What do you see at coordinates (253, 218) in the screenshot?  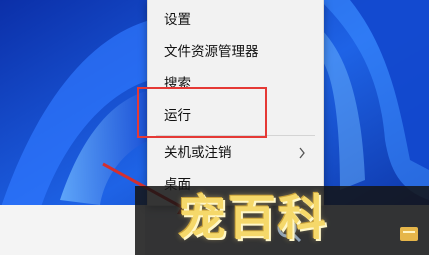 I see `watermark-logo-text: 宠百科` at bounding box center [253, 218].